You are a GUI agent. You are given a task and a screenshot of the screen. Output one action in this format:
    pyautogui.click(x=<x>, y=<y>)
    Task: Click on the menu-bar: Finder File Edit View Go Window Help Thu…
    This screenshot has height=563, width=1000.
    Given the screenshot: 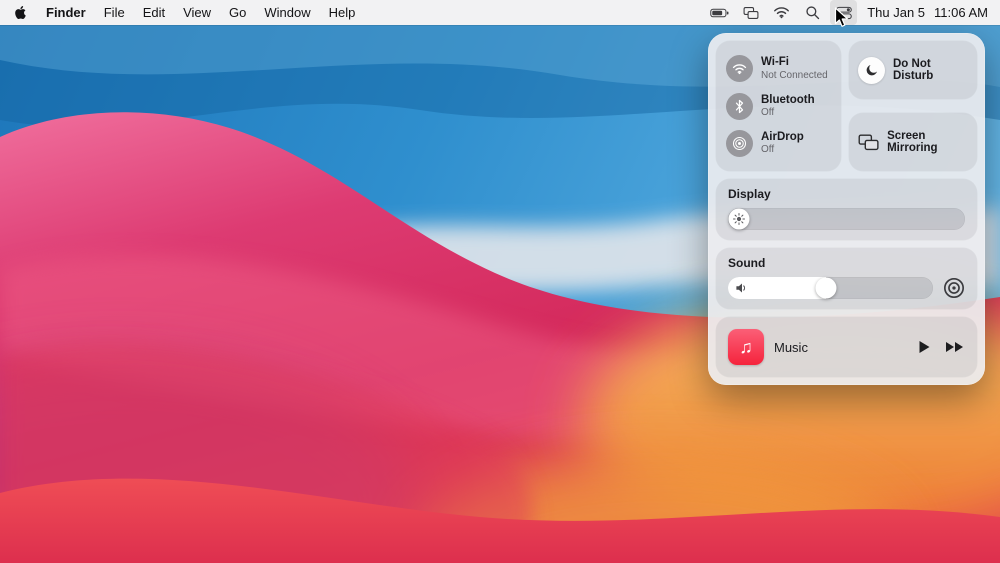 What is the action you would take?
    pyautogui.click(x=500, y=12)
    